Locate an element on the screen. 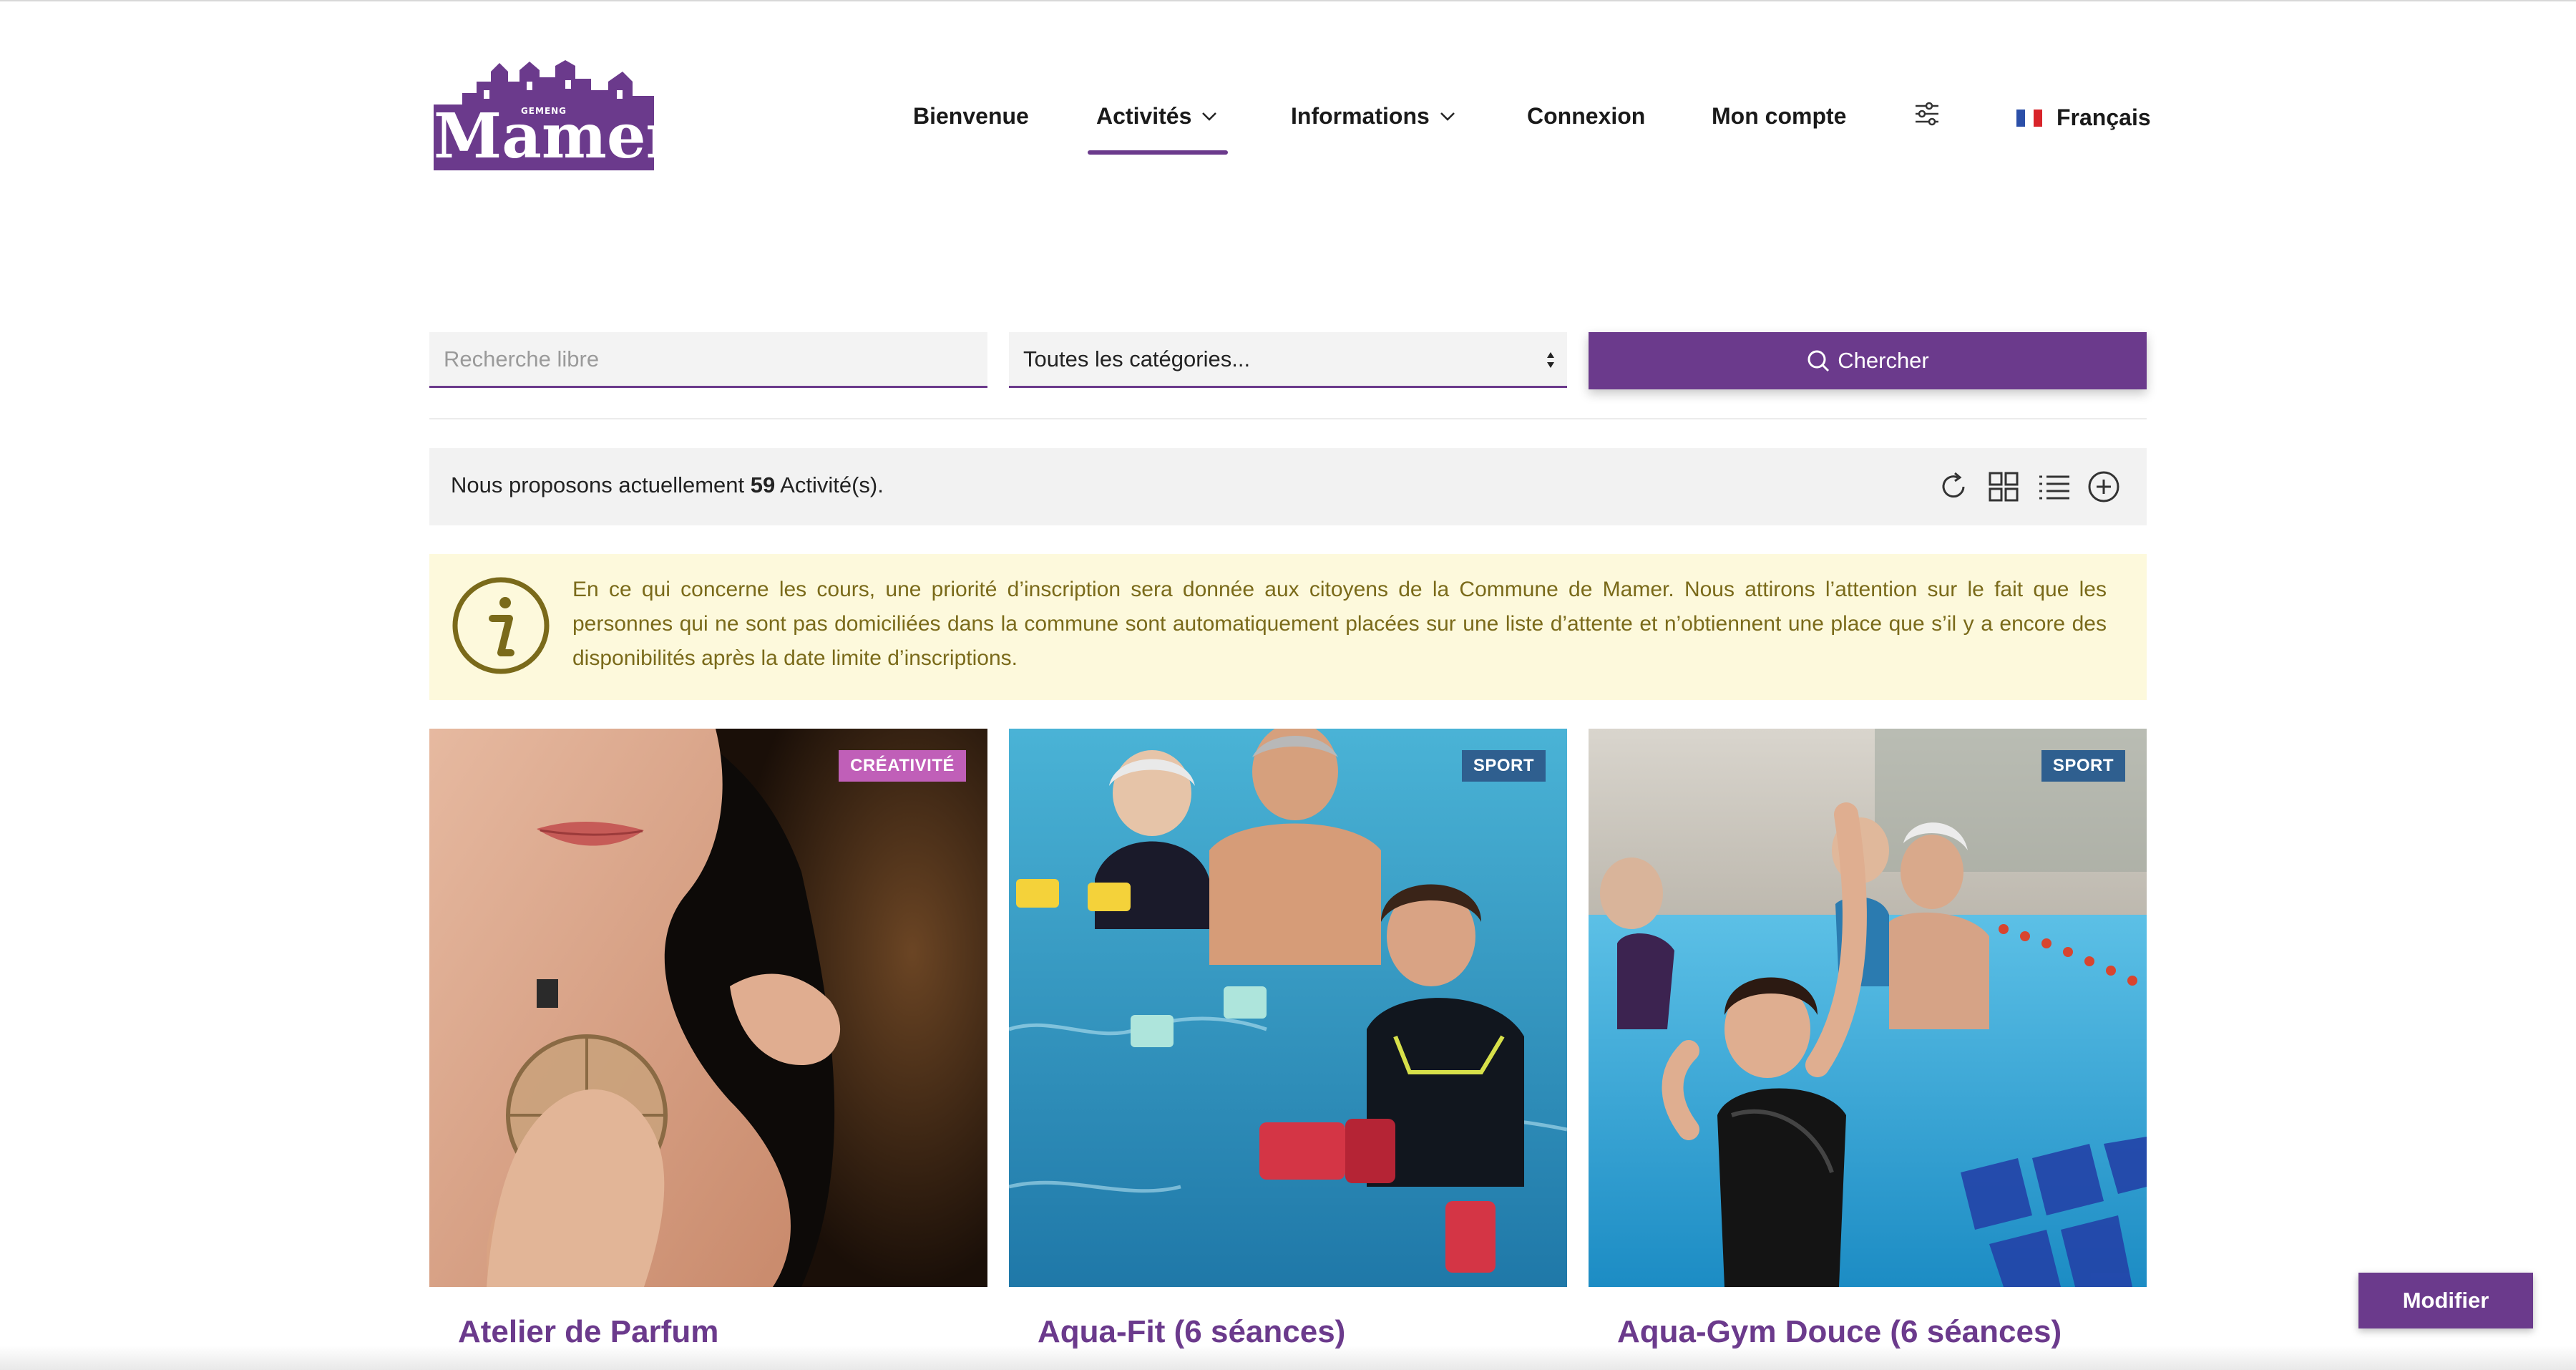 This screenshot has width=2576, height=1370. category-badge: CRÉATIVITÉ is located at coordinates (902, 766).